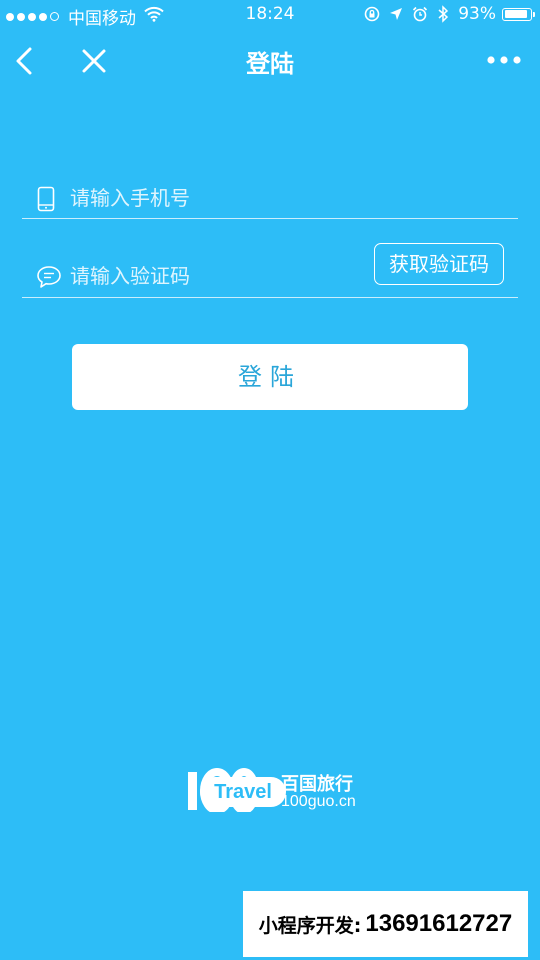 This screenshot has width=540, height=960. Describe the element at coordinates (270, 64) in the screenshot. I see `page-title: 登陆` at that location.